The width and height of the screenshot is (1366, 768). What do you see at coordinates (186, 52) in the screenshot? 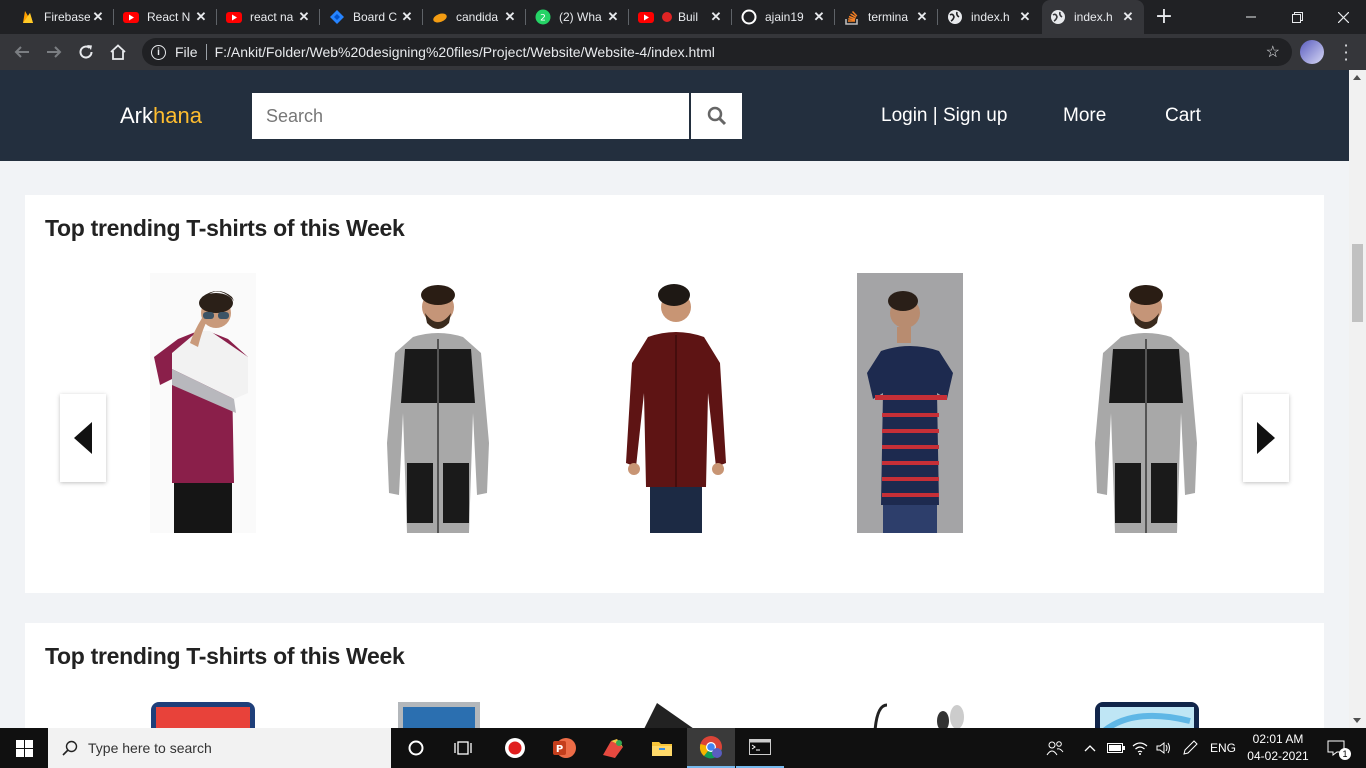
I see `url-scheme-label: File` at bounding box center [186, 52].